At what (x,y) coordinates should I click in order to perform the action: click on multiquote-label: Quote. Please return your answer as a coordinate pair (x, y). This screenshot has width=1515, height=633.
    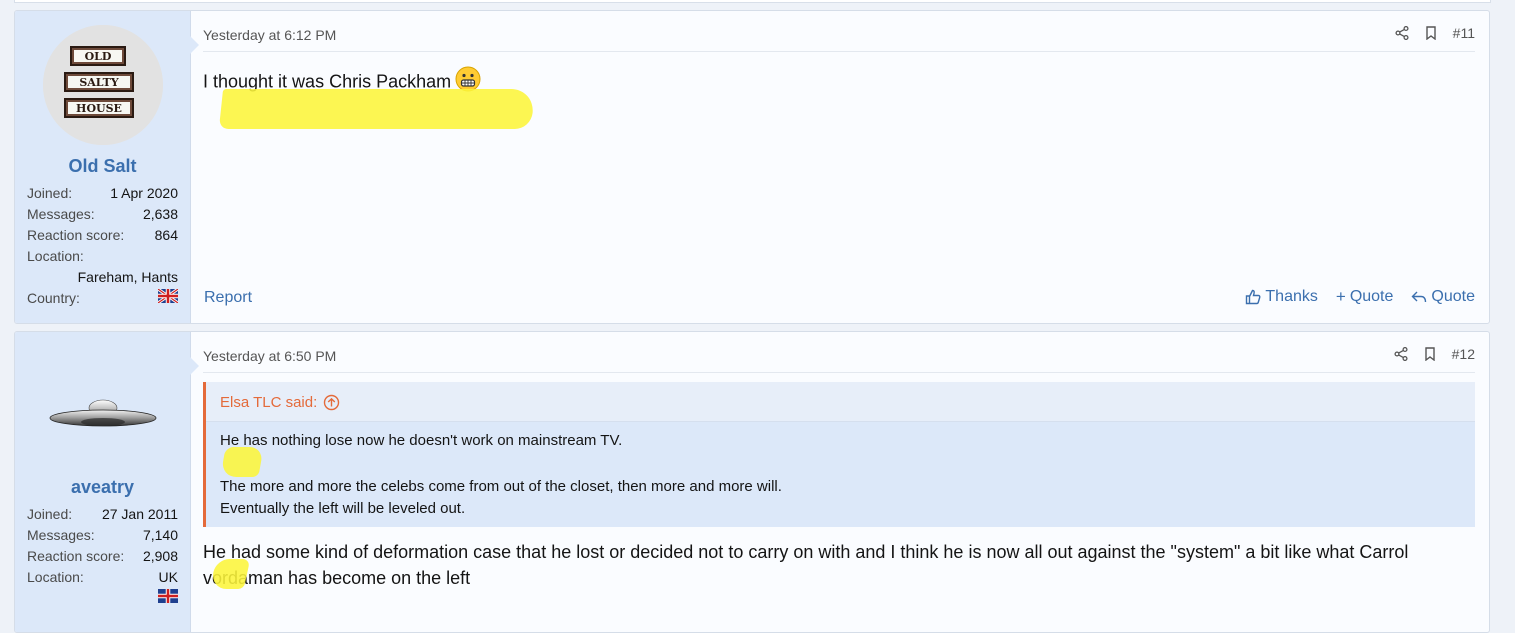
    Looking at the image, I should click on (1371, 296).